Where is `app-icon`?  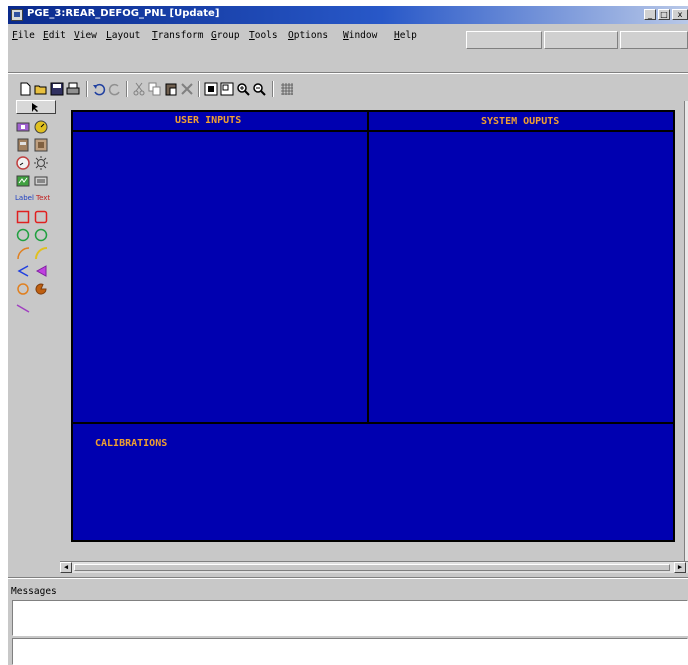 app-icon is located at coordinates (17, 15).